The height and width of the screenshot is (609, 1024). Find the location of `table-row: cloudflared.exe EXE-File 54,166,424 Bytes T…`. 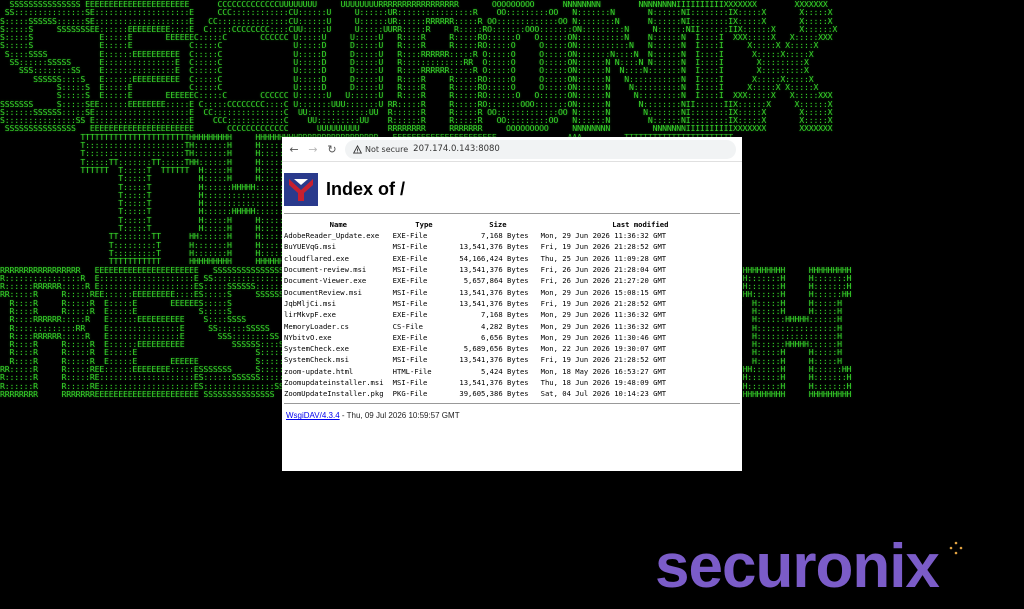

table-row: cloudflared.exe EXE-File 54,166,424 Bytes T… is located at coordinates (512, 258).